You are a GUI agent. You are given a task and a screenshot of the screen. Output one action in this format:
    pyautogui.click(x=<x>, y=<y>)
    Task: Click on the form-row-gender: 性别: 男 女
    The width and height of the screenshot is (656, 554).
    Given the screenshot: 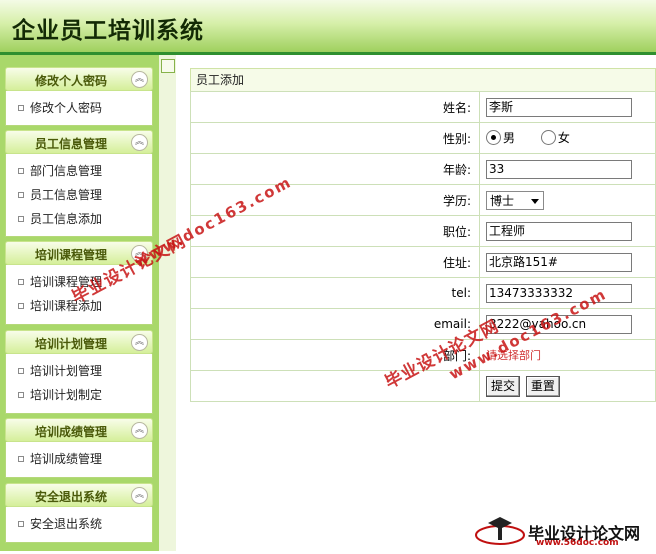 What is the action you would take?
    pyautogui.click(x=423, y=138)
    